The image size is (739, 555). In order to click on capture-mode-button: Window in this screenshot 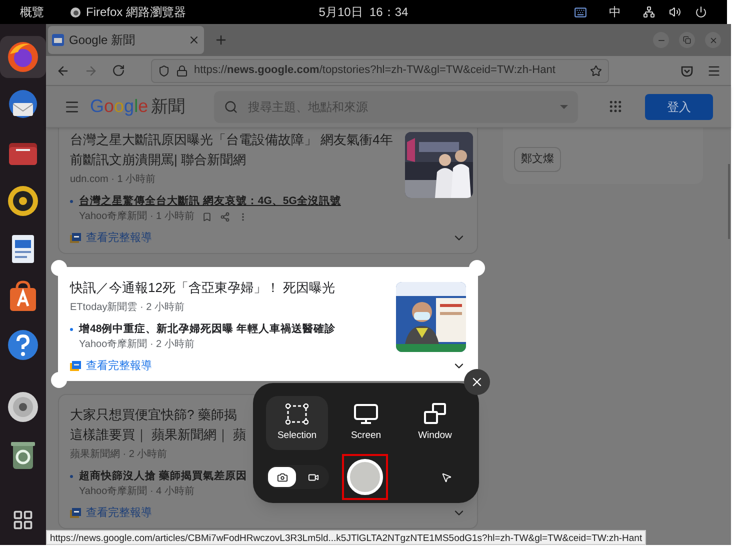, I will do `click(435, 423)`.